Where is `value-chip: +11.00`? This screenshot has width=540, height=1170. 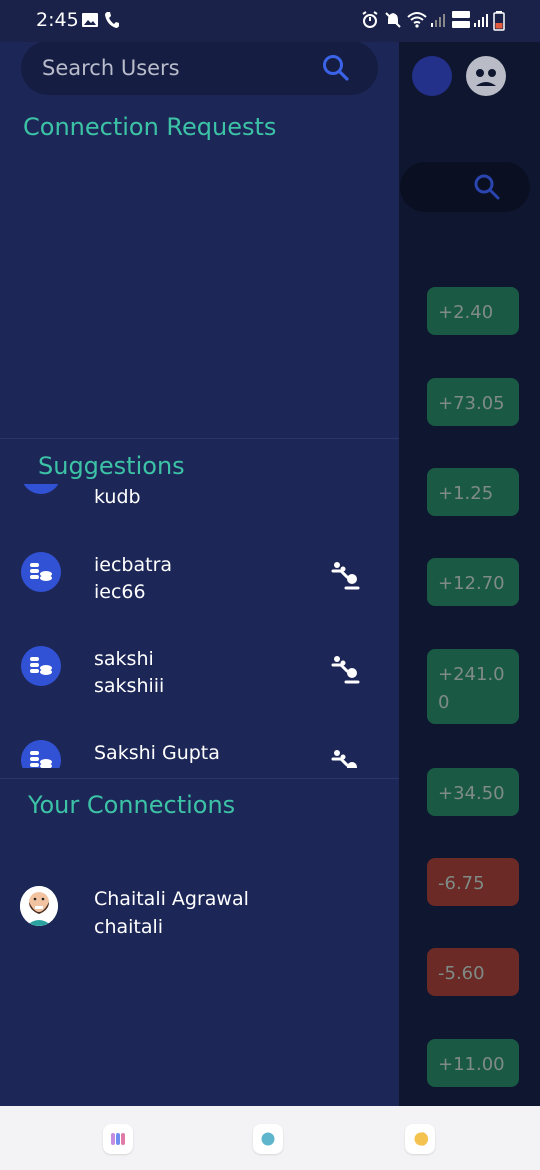
value-chip: +11.00 is located at coordinates (473, 1063).